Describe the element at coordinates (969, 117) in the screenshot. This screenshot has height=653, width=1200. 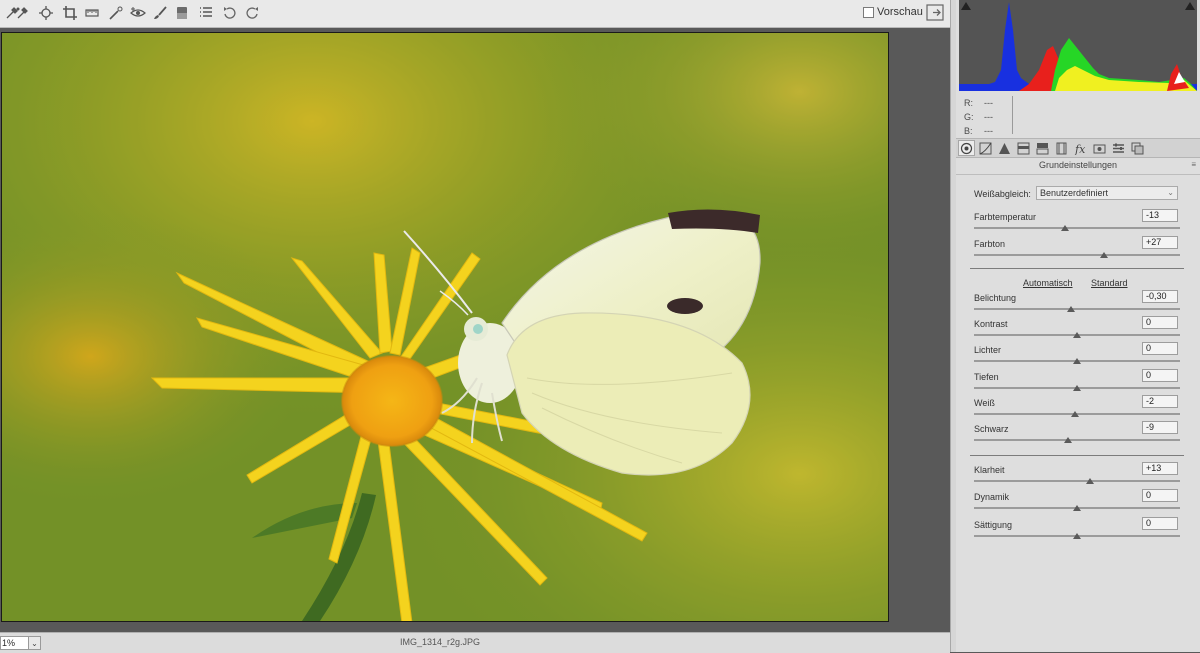
I see `g-label: G:` at that location.